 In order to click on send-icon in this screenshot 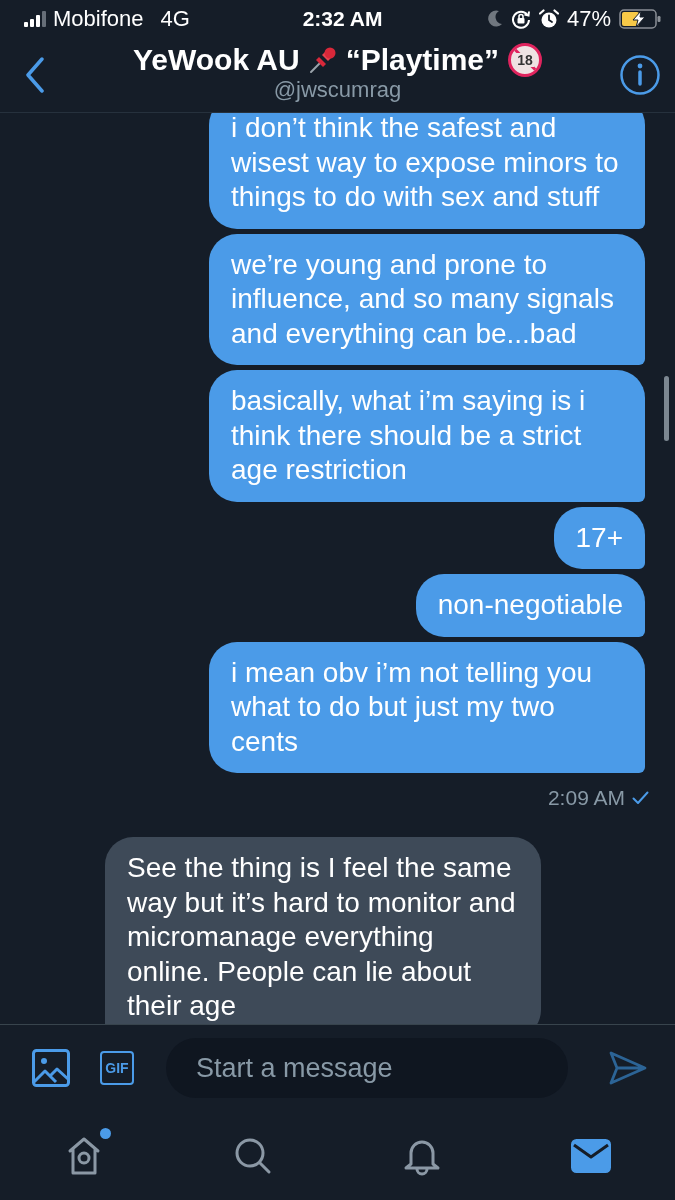, I will do `click(628, 1068)`.